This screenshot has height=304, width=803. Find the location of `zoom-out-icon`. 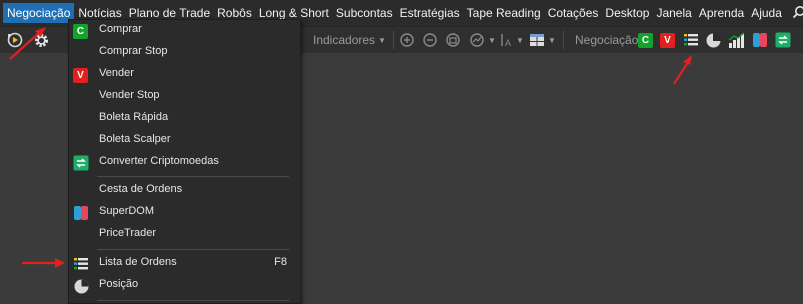

zoom-out-icon is located at coordinates (430, 40).